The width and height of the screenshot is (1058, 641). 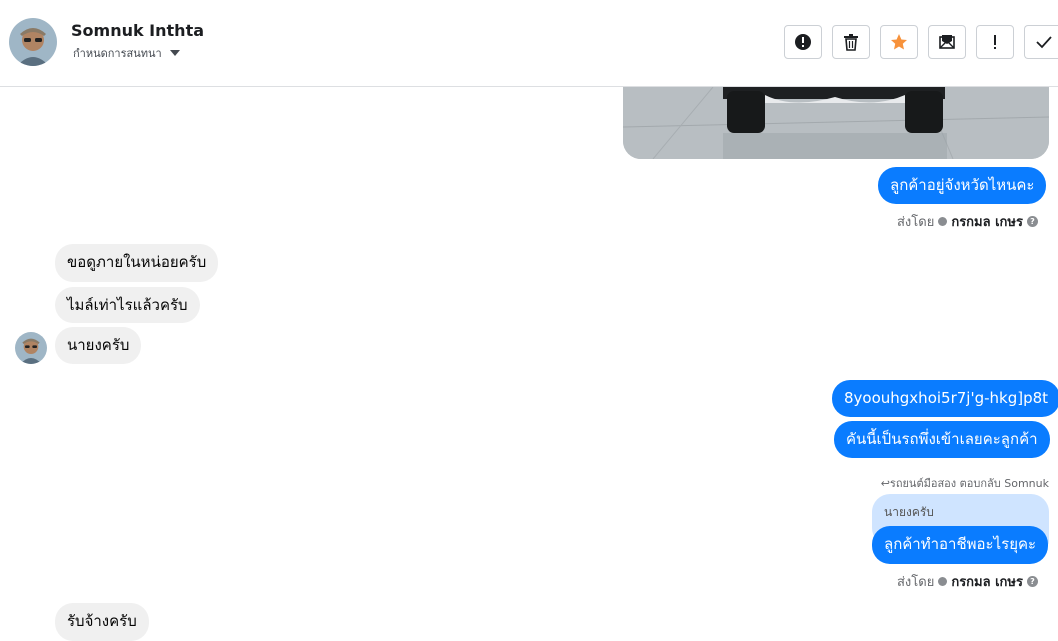 What do you see at coordinates (529, 43) in the screenshot?
I see `conversation-header: Somnuk Inthta กำหนดการสนทนา` at bounding box center [529, 43].